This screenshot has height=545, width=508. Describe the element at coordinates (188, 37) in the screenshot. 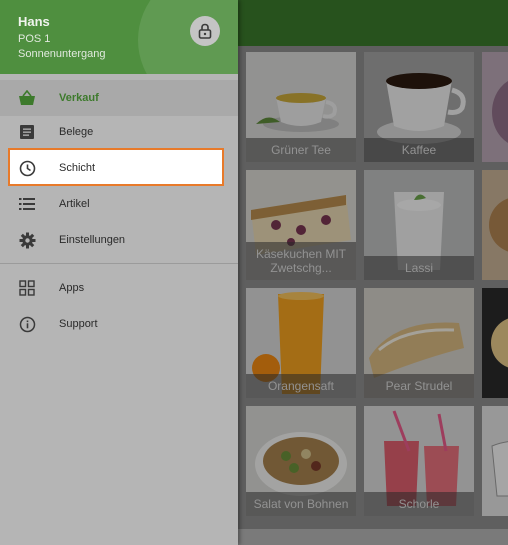

I see `header-decoration` at that location.